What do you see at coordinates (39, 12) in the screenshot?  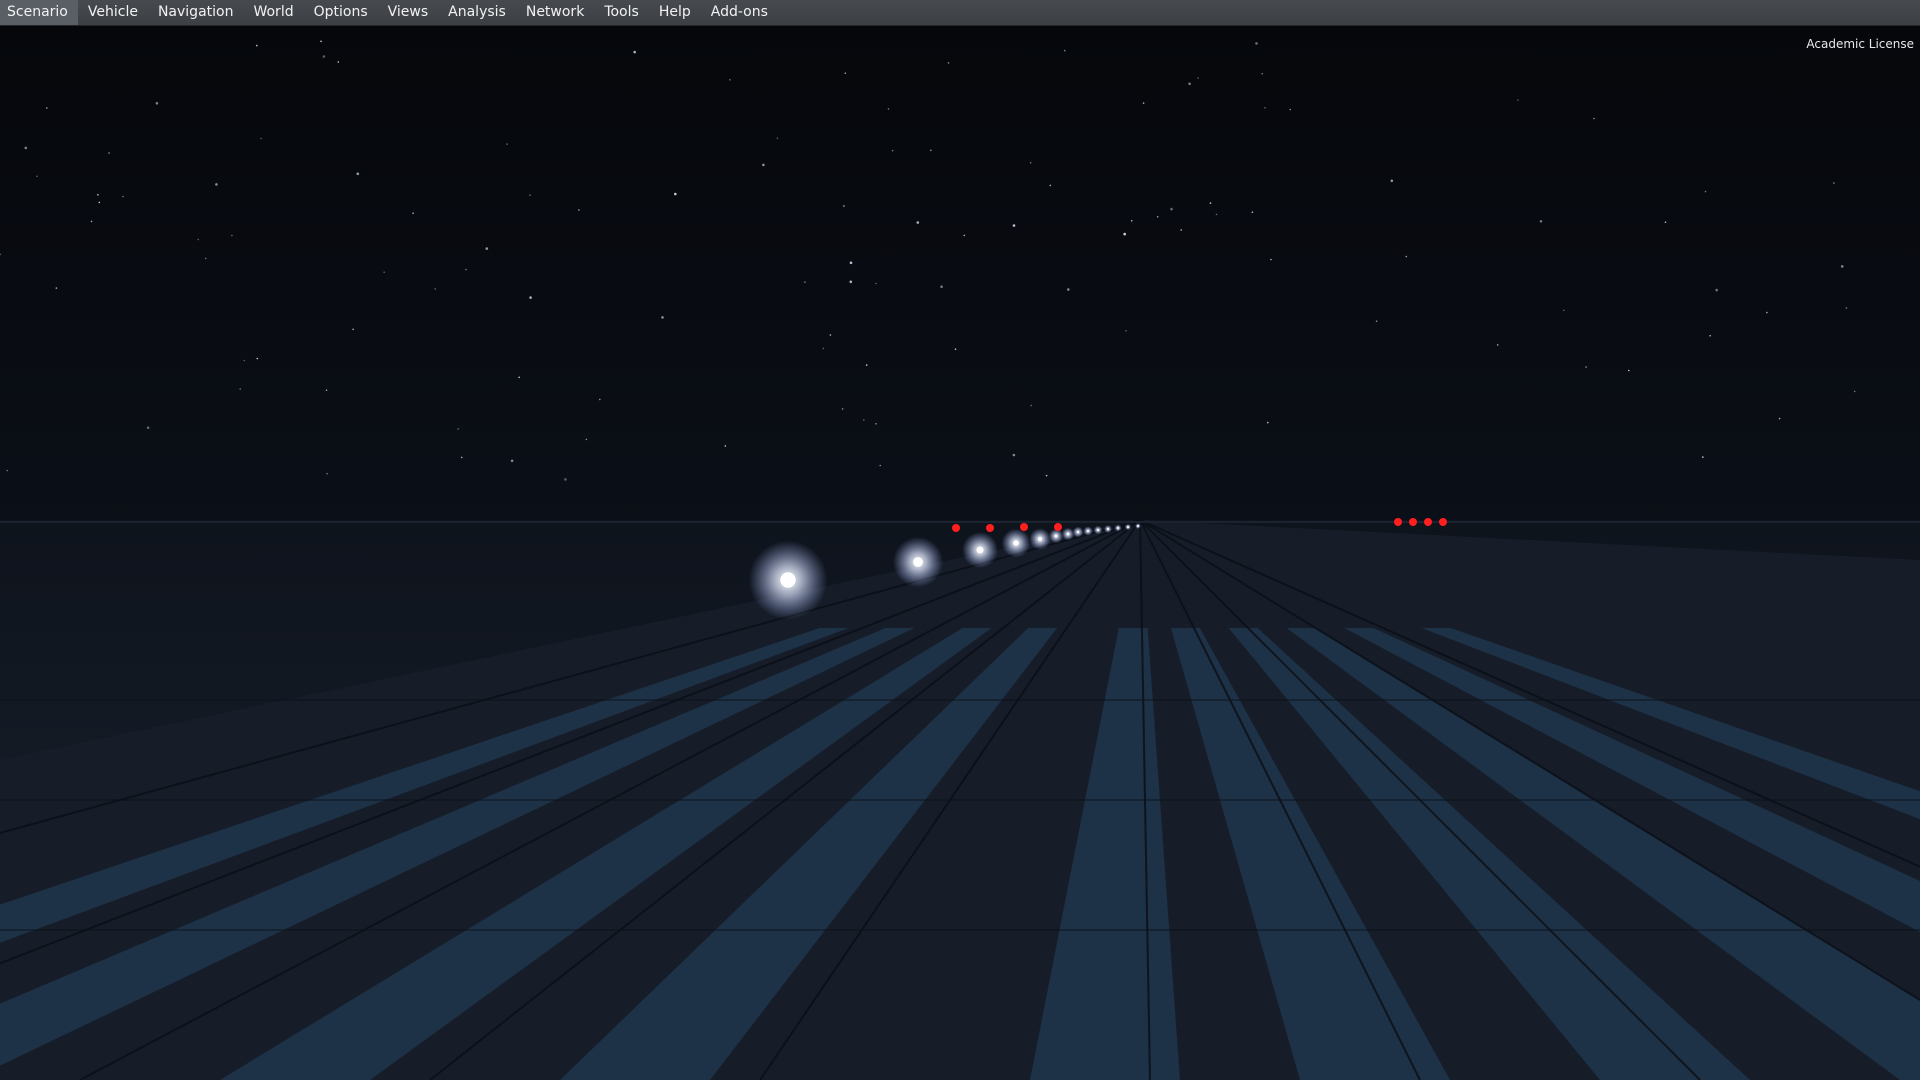 I see `menu-scenario: Scenario` at bounding box center [39, 12].